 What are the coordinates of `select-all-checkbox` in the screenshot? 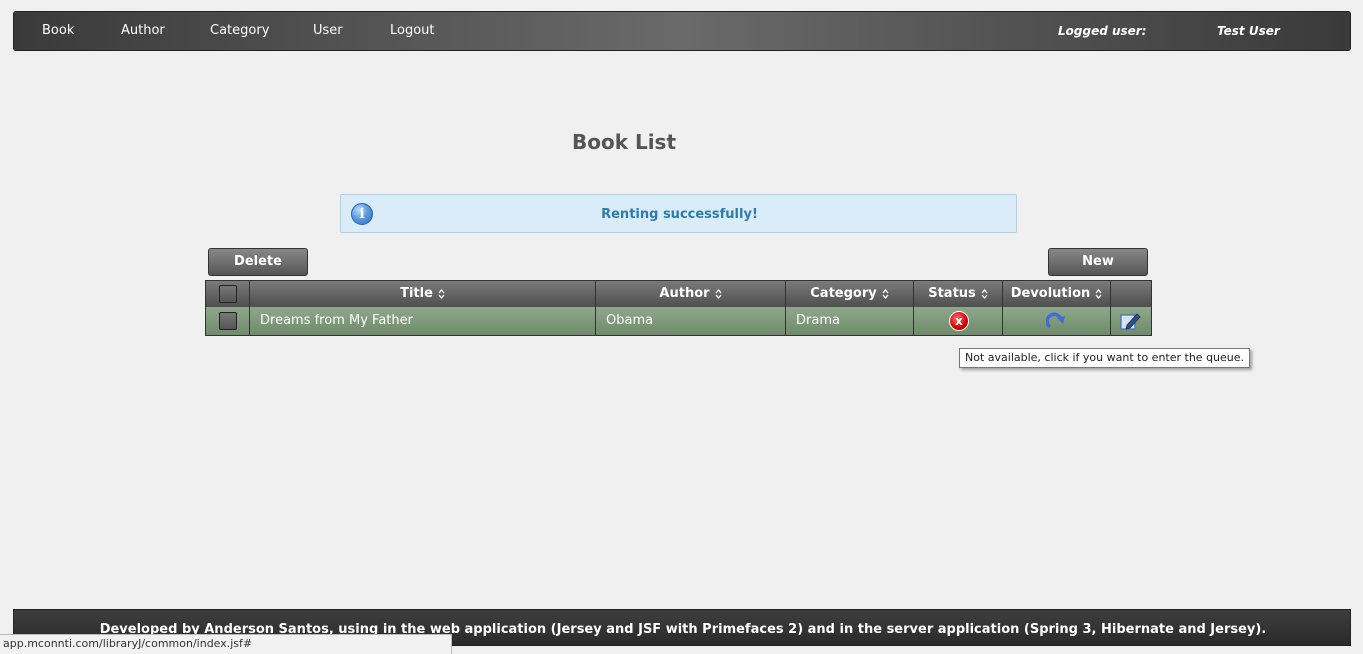 It's located at (228, 294).